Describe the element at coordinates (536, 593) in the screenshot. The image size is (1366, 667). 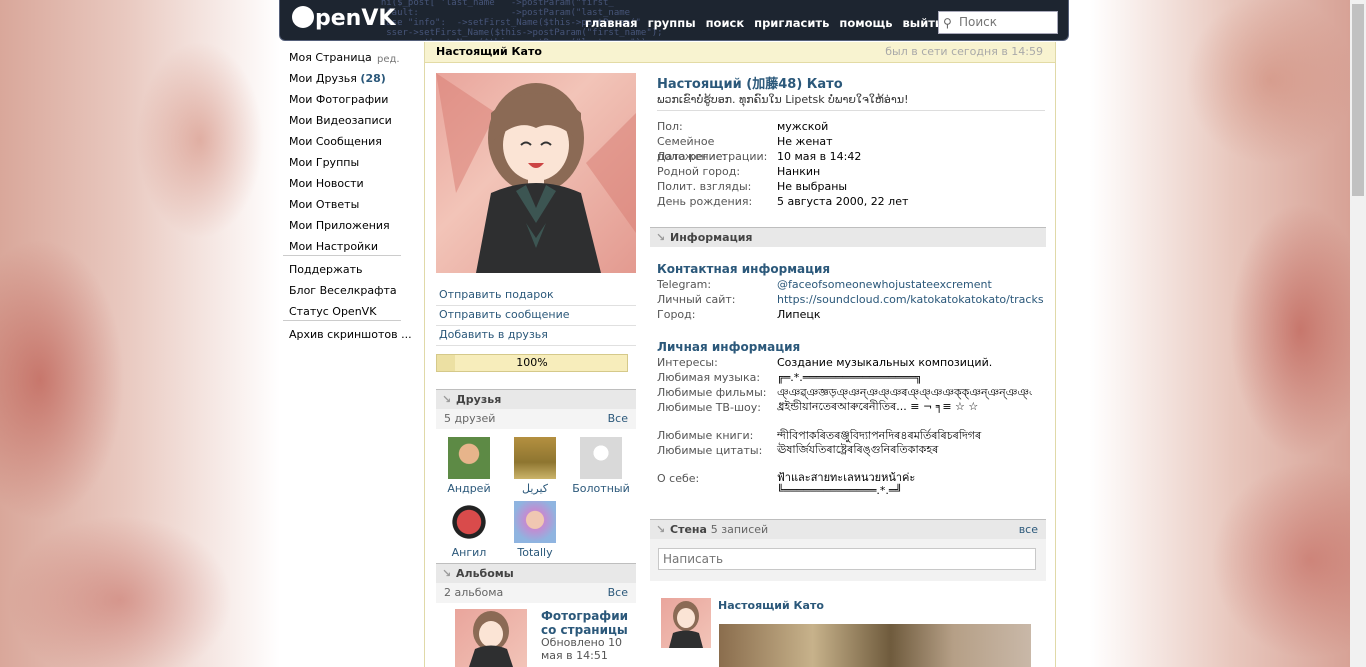
I see `albums-subheader: 2 альбома Все` at that location.